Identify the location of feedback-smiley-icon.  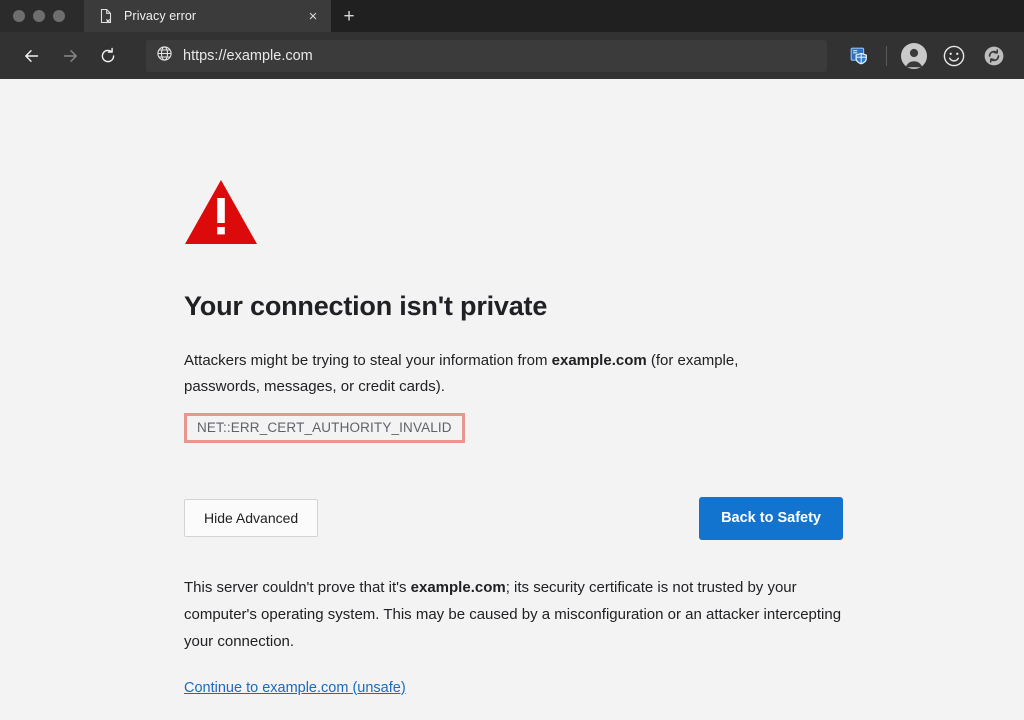
(954, 56).